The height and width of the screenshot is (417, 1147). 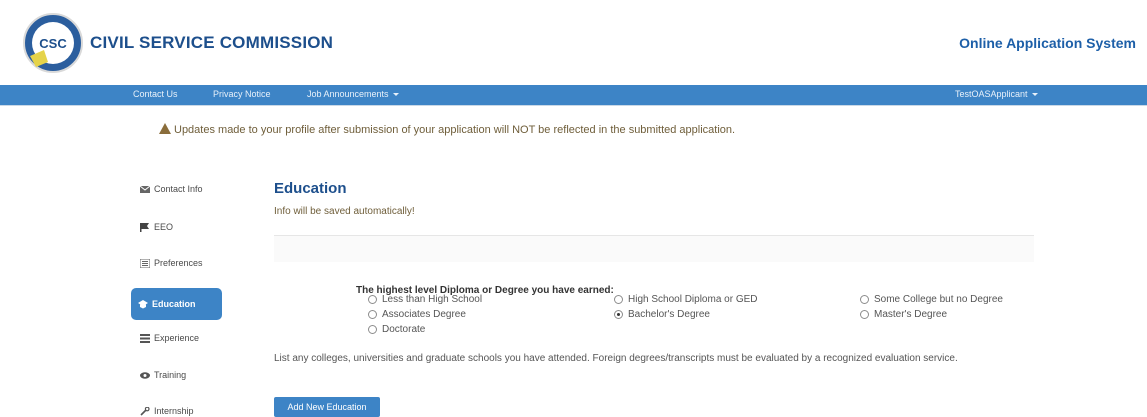 I want to click on radio-label: High School Diploma or GED, so click(x=693, y=299).